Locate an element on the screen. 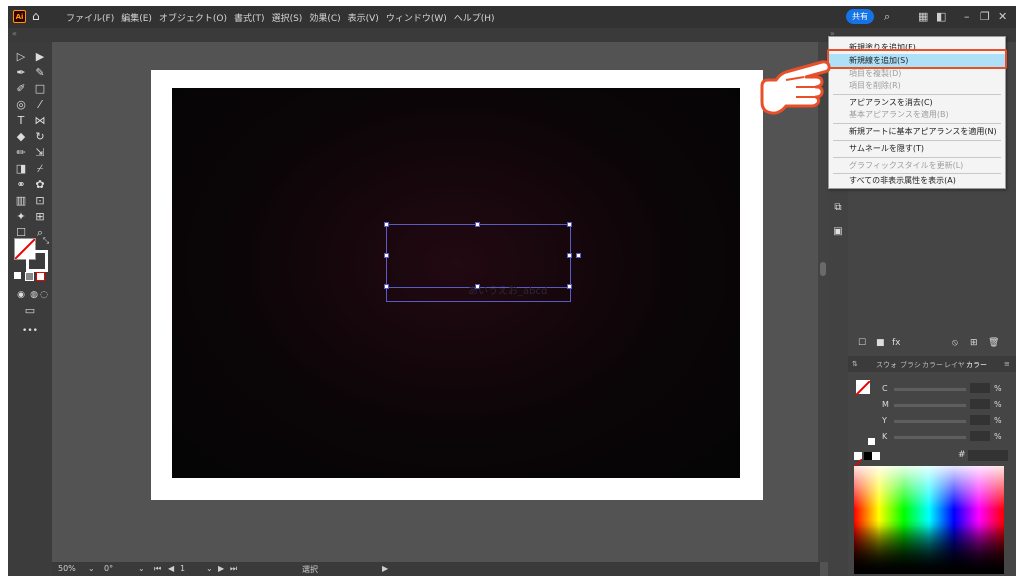  symbol-tool-icon: ✿ is located at coordinates (40, 185).